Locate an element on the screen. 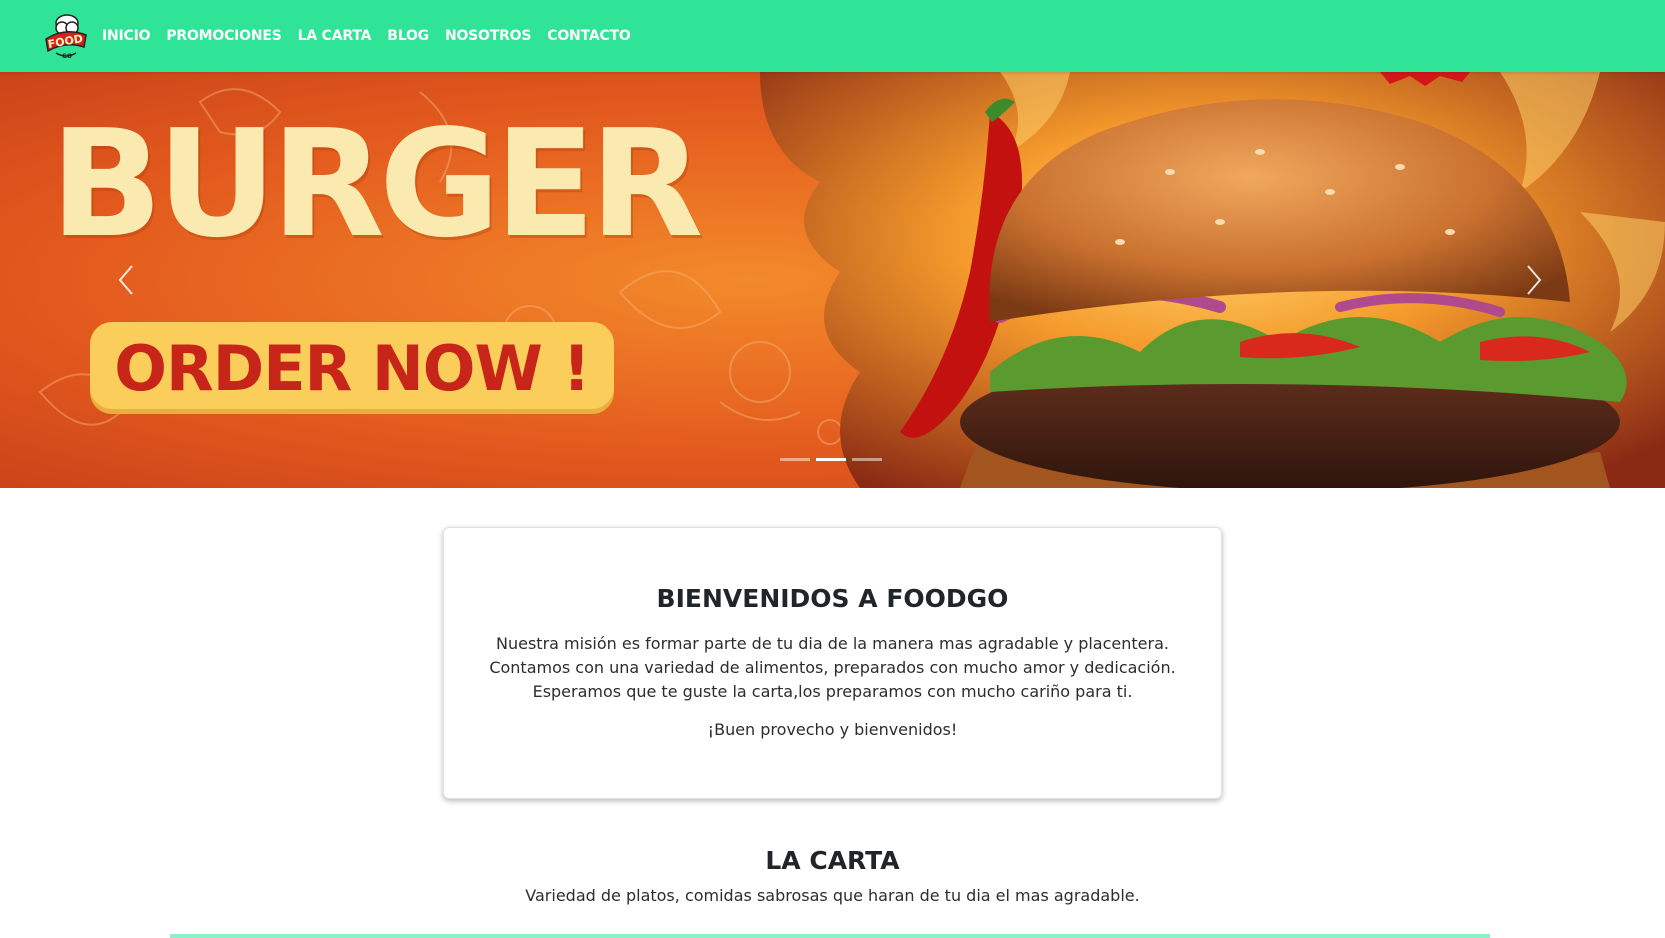 The image size is (1665, 938). nav-link-la-carta: LA CARTA is located at coordinates (335, 36).